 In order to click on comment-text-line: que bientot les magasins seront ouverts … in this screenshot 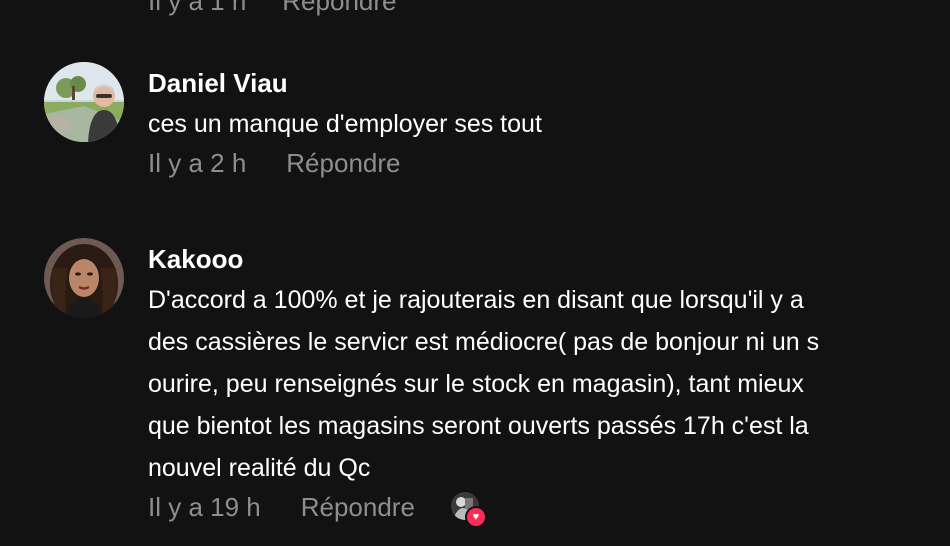, I will do `click(478, 426)`.